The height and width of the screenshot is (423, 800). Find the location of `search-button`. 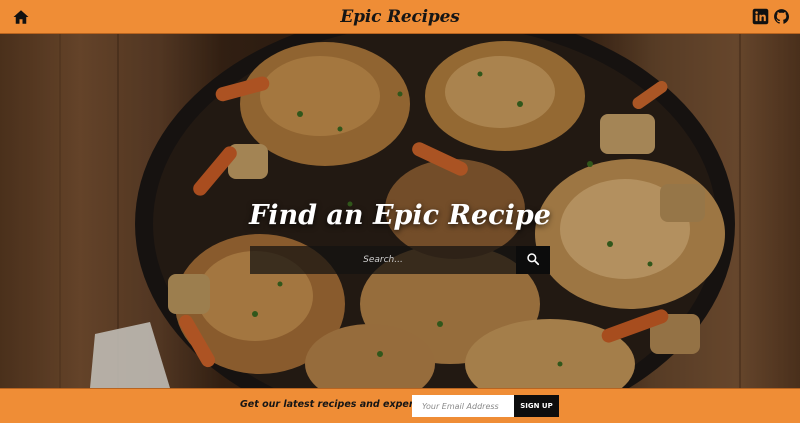

search-button is located at coordinates (533, 260).